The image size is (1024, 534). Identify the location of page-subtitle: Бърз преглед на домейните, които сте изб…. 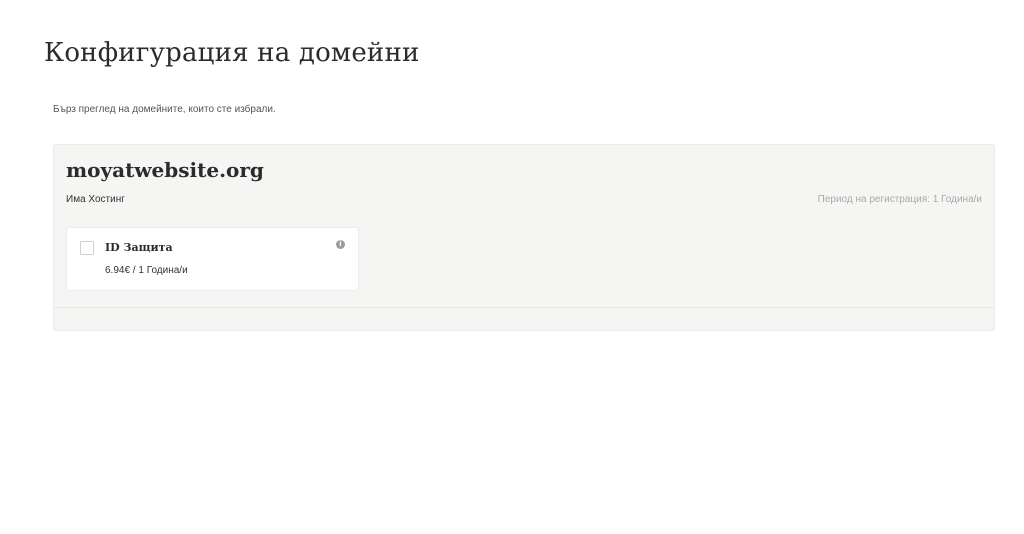
(164, 109).